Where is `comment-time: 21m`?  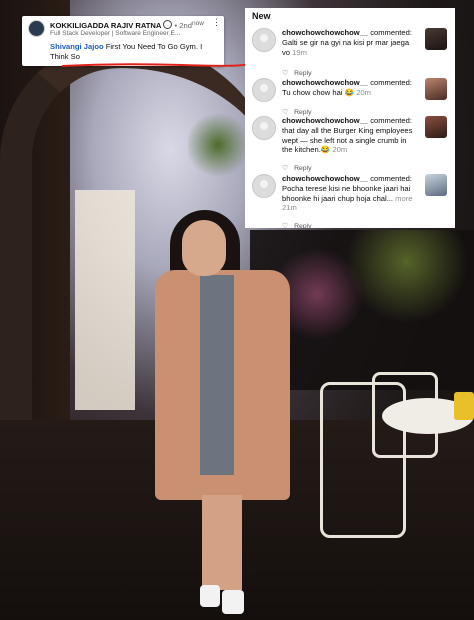 comment-time: 21m is located at coordinates (289, 208).